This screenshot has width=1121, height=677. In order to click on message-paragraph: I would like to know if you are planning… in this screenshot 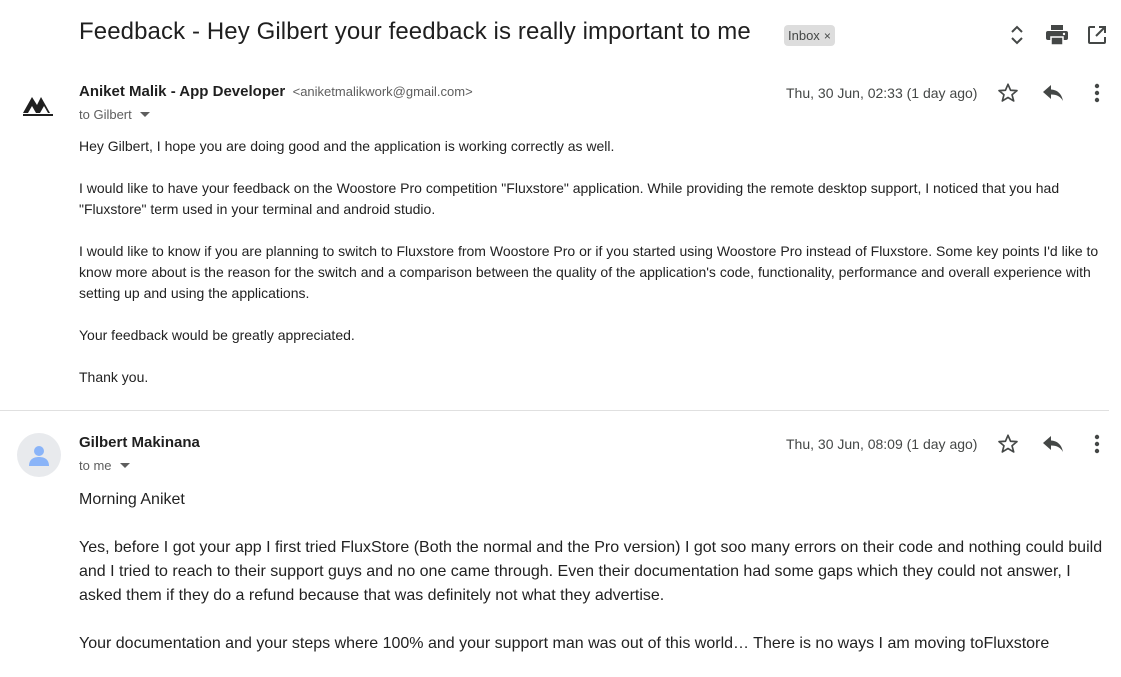, I will do `click(589, 272)`.